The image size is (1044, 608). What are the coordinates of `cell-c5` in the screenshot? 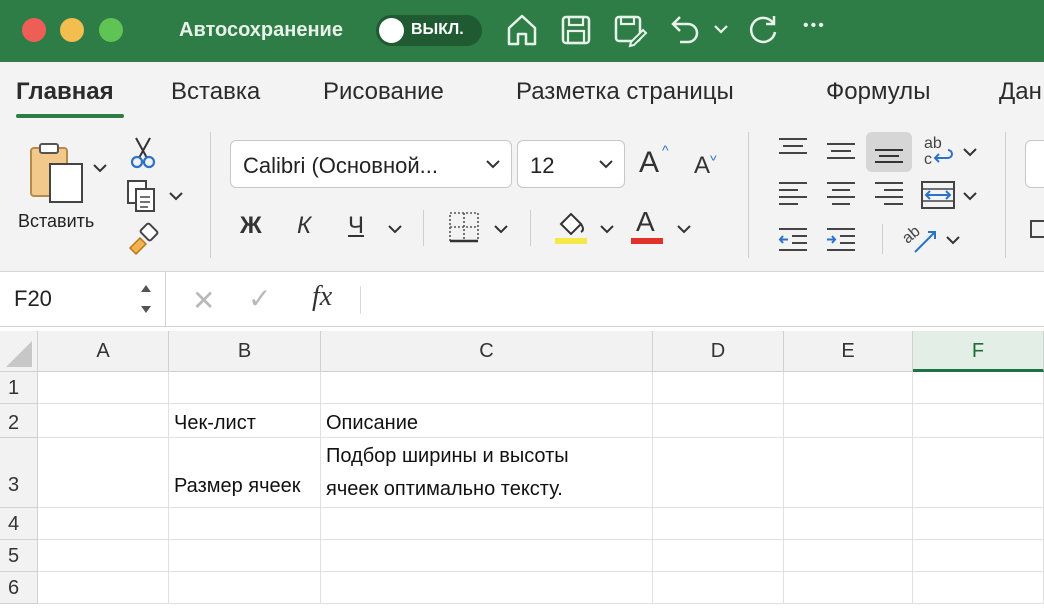 It's located at (487, 556).